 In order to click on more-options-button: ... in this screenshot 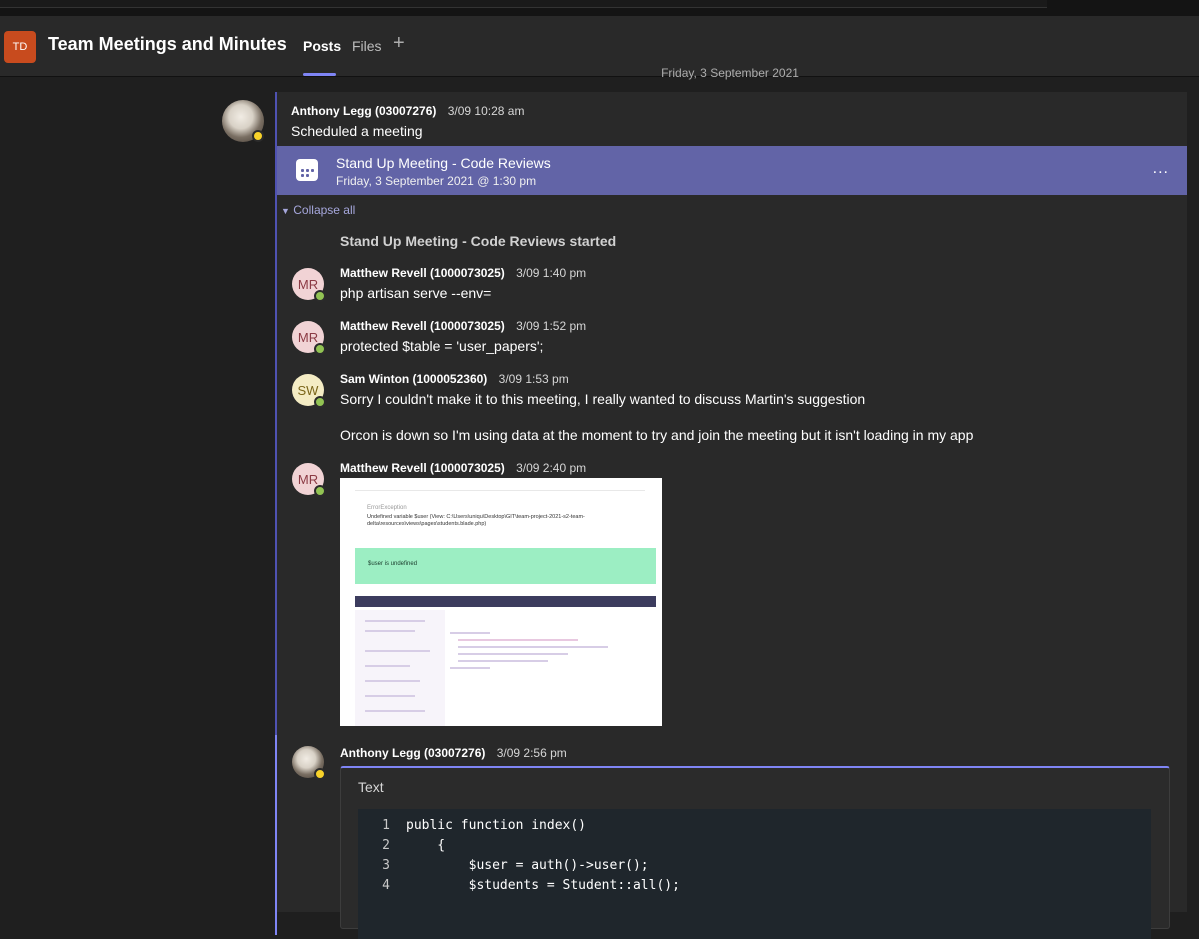, I will do `click(1161, 169)`.